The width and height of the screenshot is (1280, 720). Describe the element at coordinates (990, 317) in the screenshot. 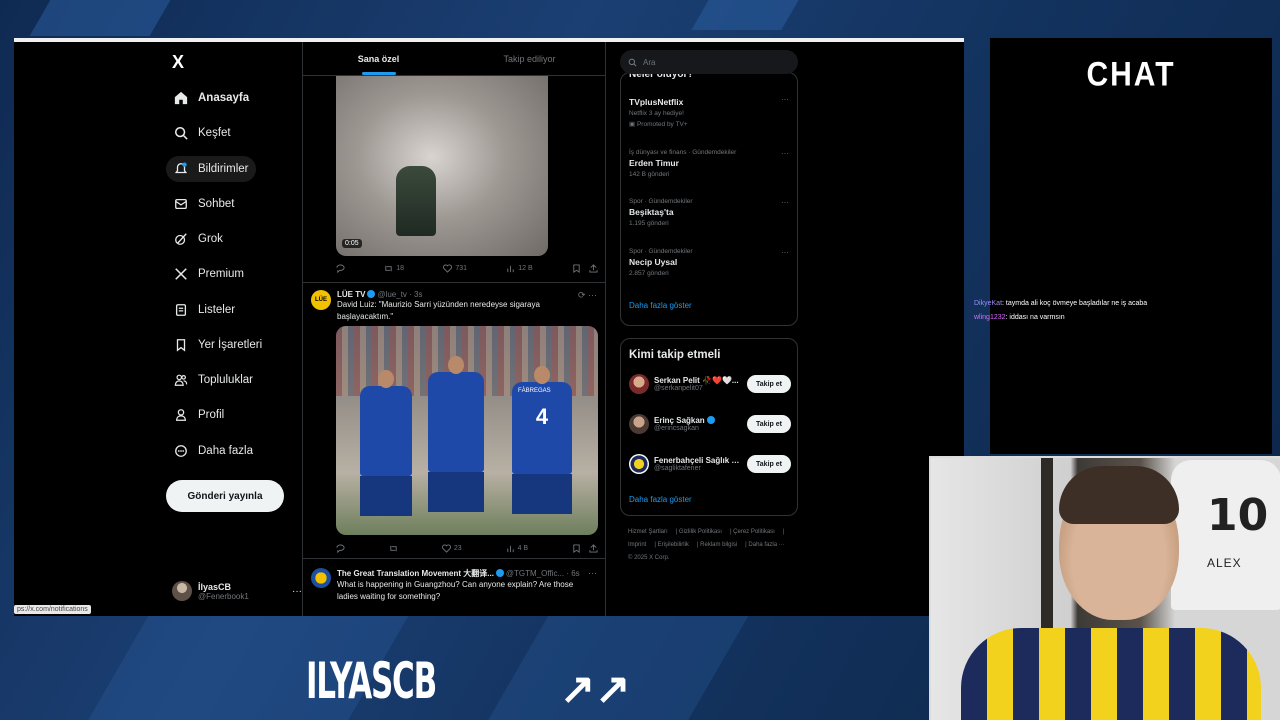

I see `chat-username: wling1232` at that location.